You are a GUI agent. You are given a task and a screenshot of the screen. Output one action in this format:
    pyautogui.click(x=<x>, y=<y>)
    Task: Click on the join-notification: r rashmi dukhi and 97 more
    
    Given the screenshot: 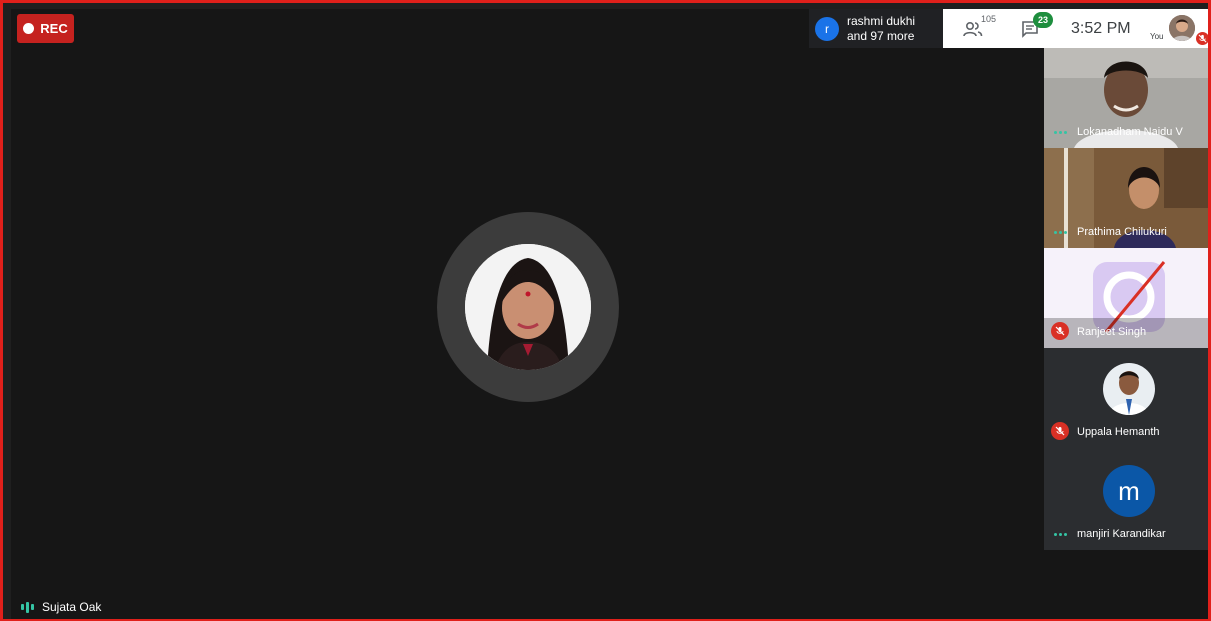 What is the action you would take?
    pyautogui.click(x=876, y=28)
    